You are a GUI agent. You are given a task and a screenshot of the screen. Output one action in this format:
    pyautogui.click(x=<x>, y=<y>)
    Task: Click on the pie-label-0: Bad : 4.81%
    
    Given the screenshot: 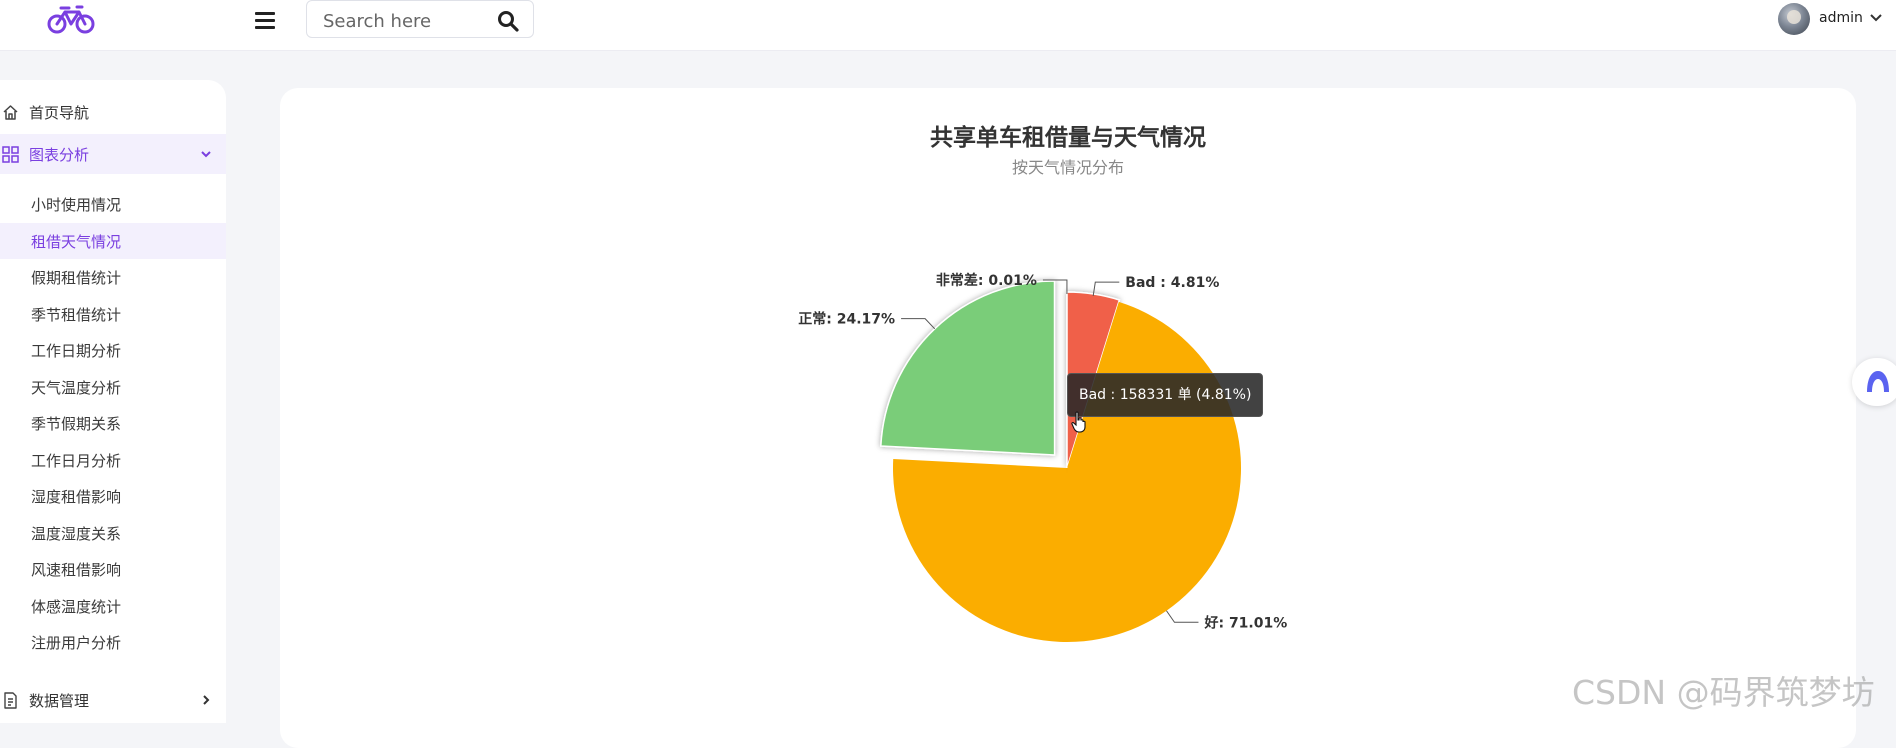 What is the action you would take?
    pyautogui.click(x=1172, y=283)
    